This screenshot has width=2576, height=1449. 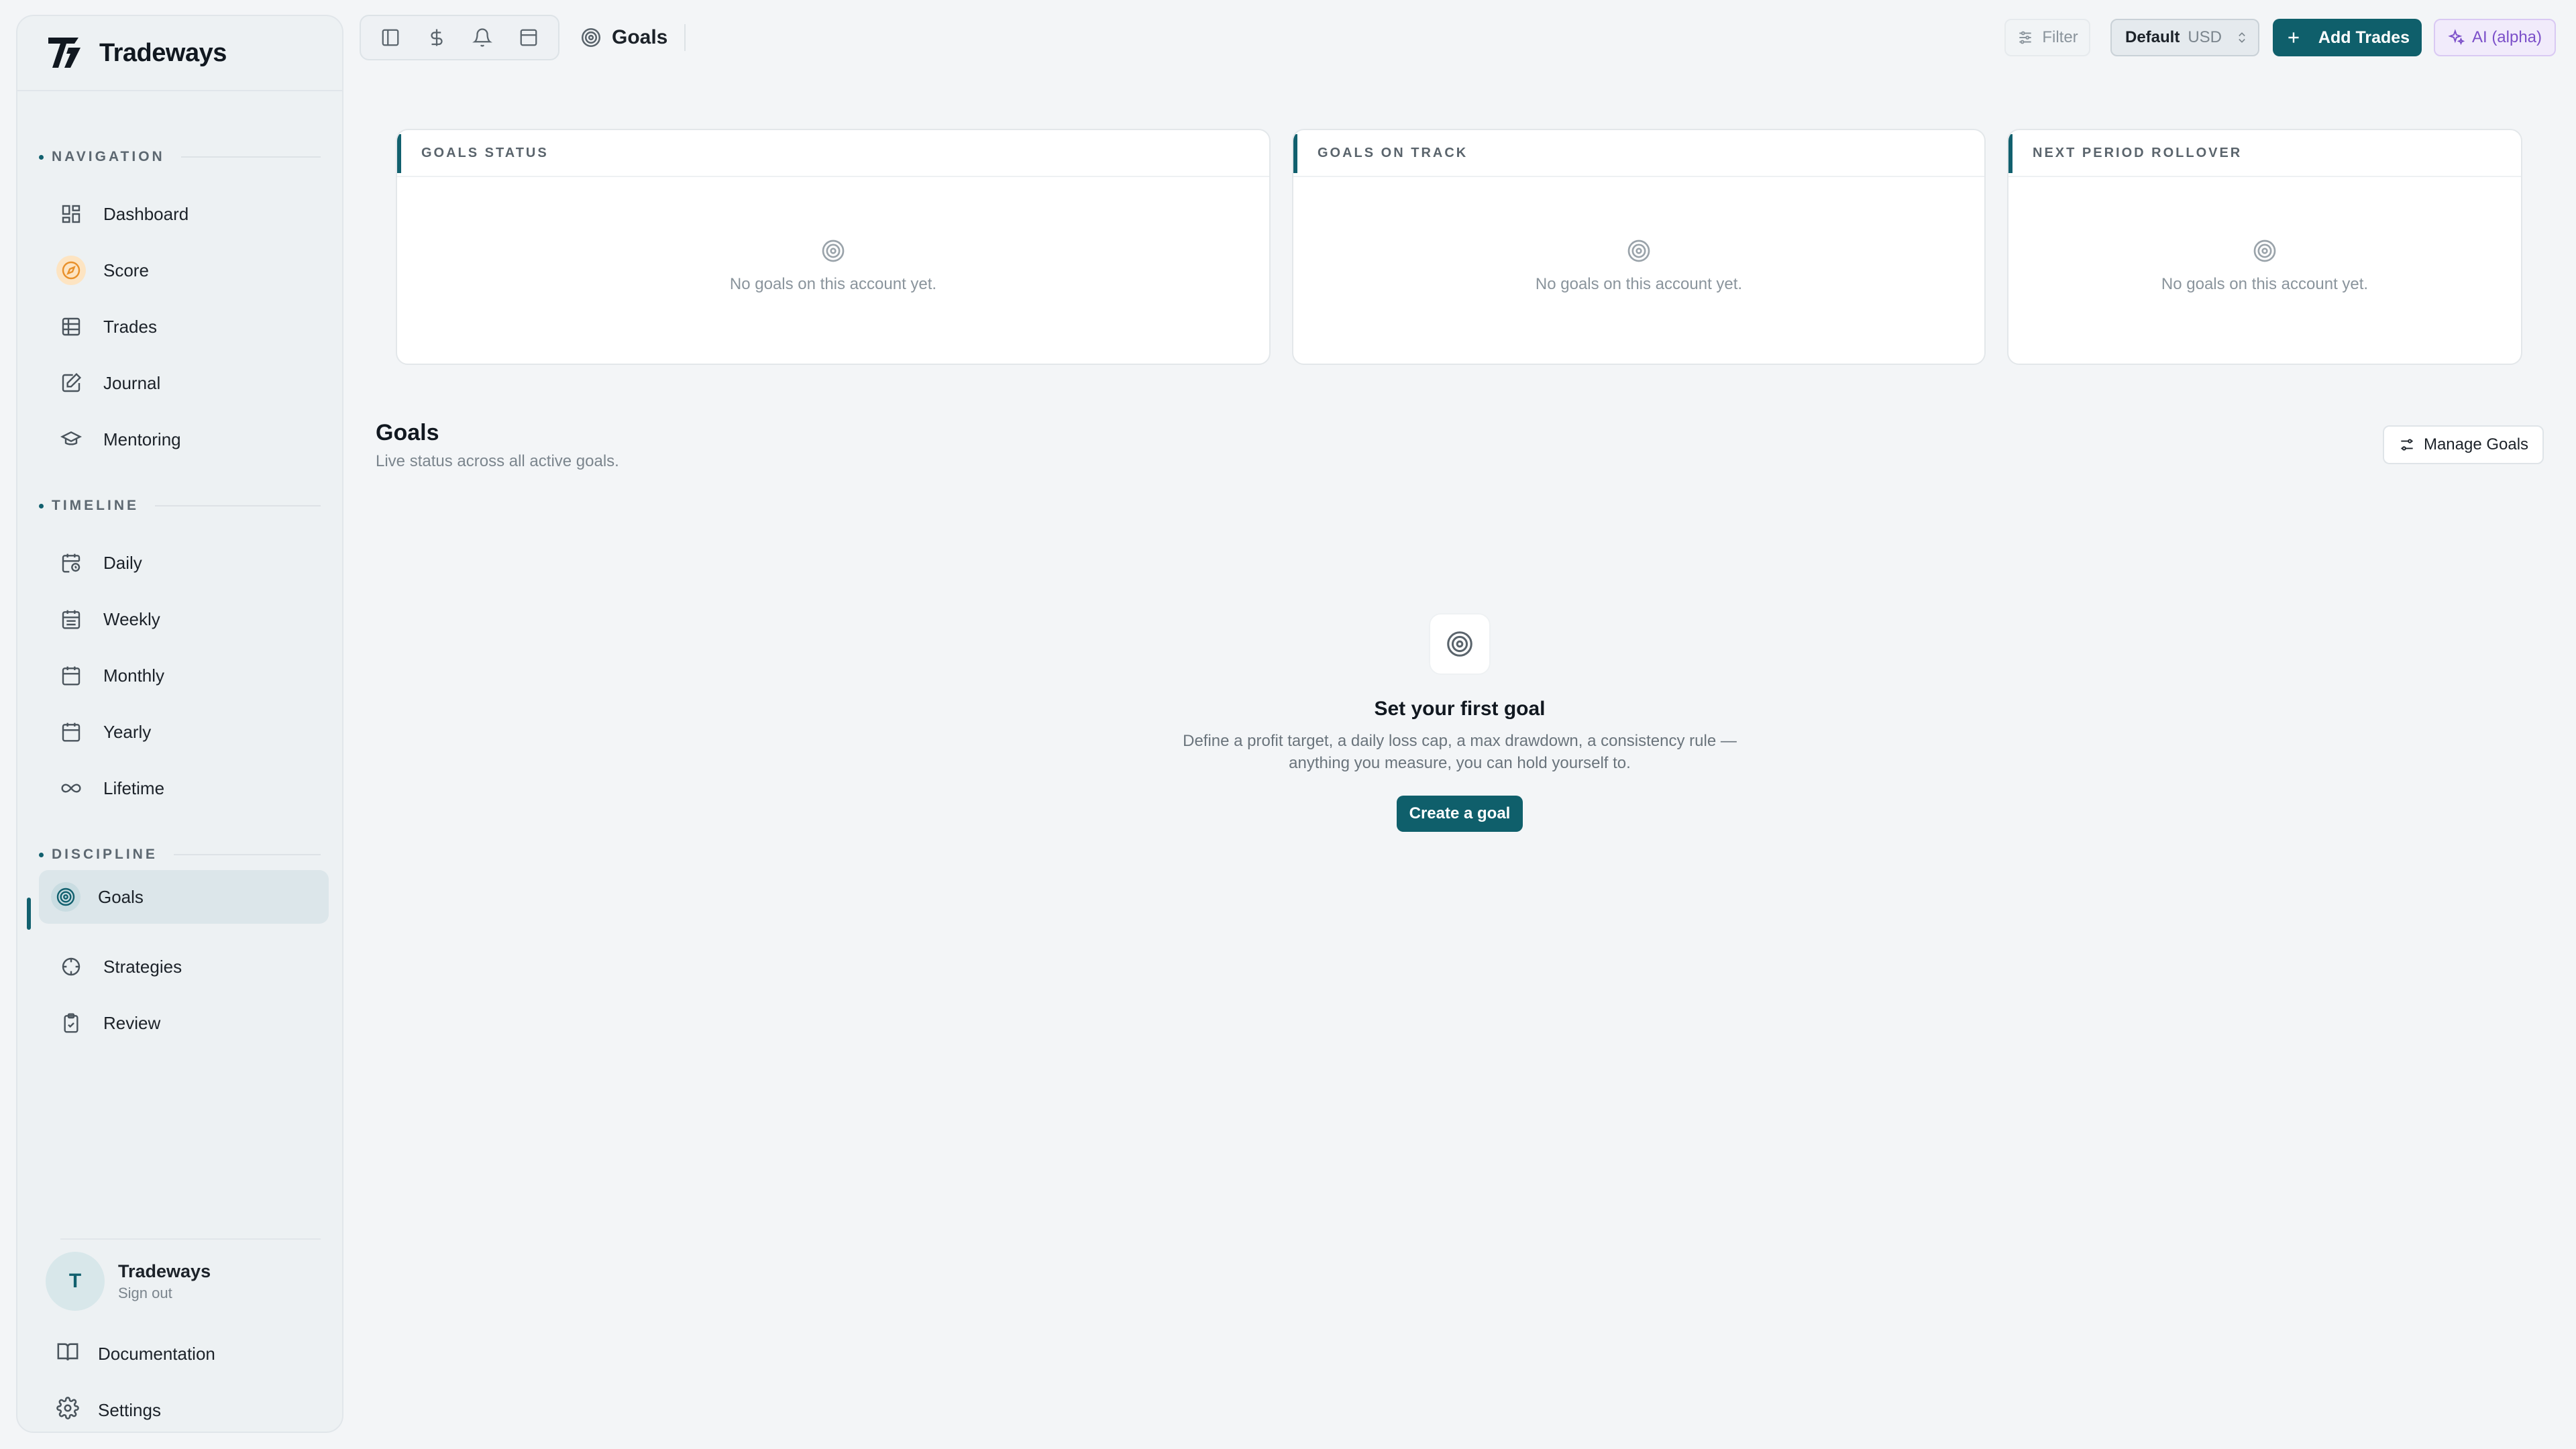 I want to click on sidebar-item-goals: Goals, so click(x=184, y=897).